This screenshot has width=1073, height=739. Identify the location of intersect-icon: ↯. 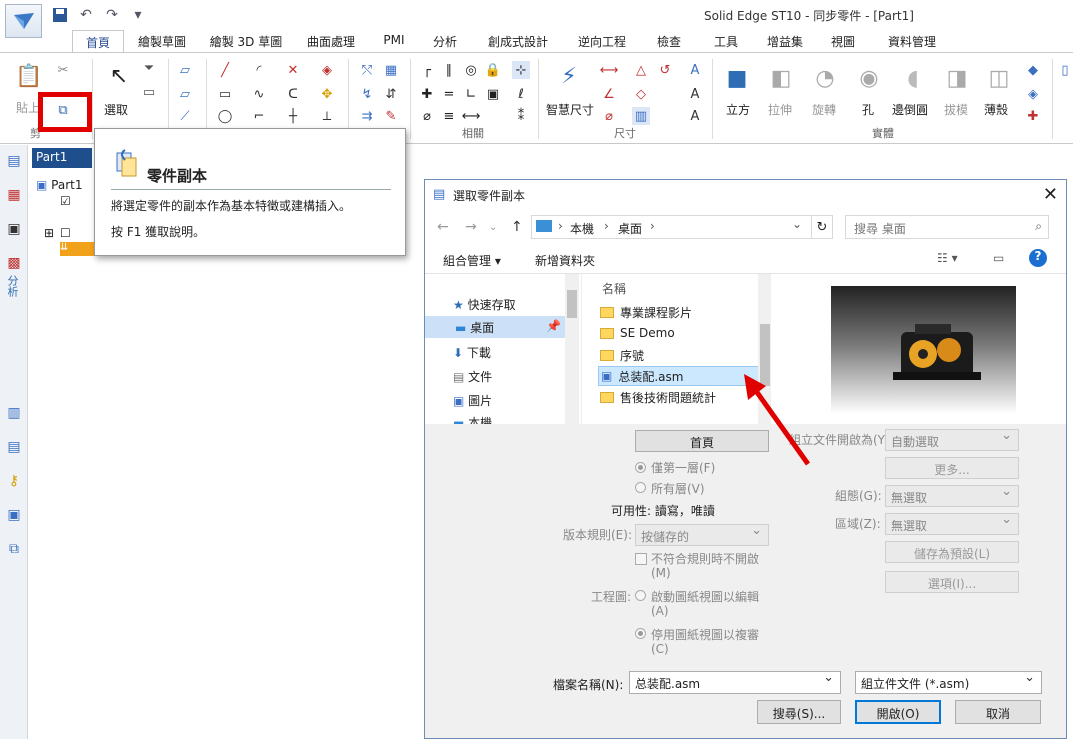
(367, 94).